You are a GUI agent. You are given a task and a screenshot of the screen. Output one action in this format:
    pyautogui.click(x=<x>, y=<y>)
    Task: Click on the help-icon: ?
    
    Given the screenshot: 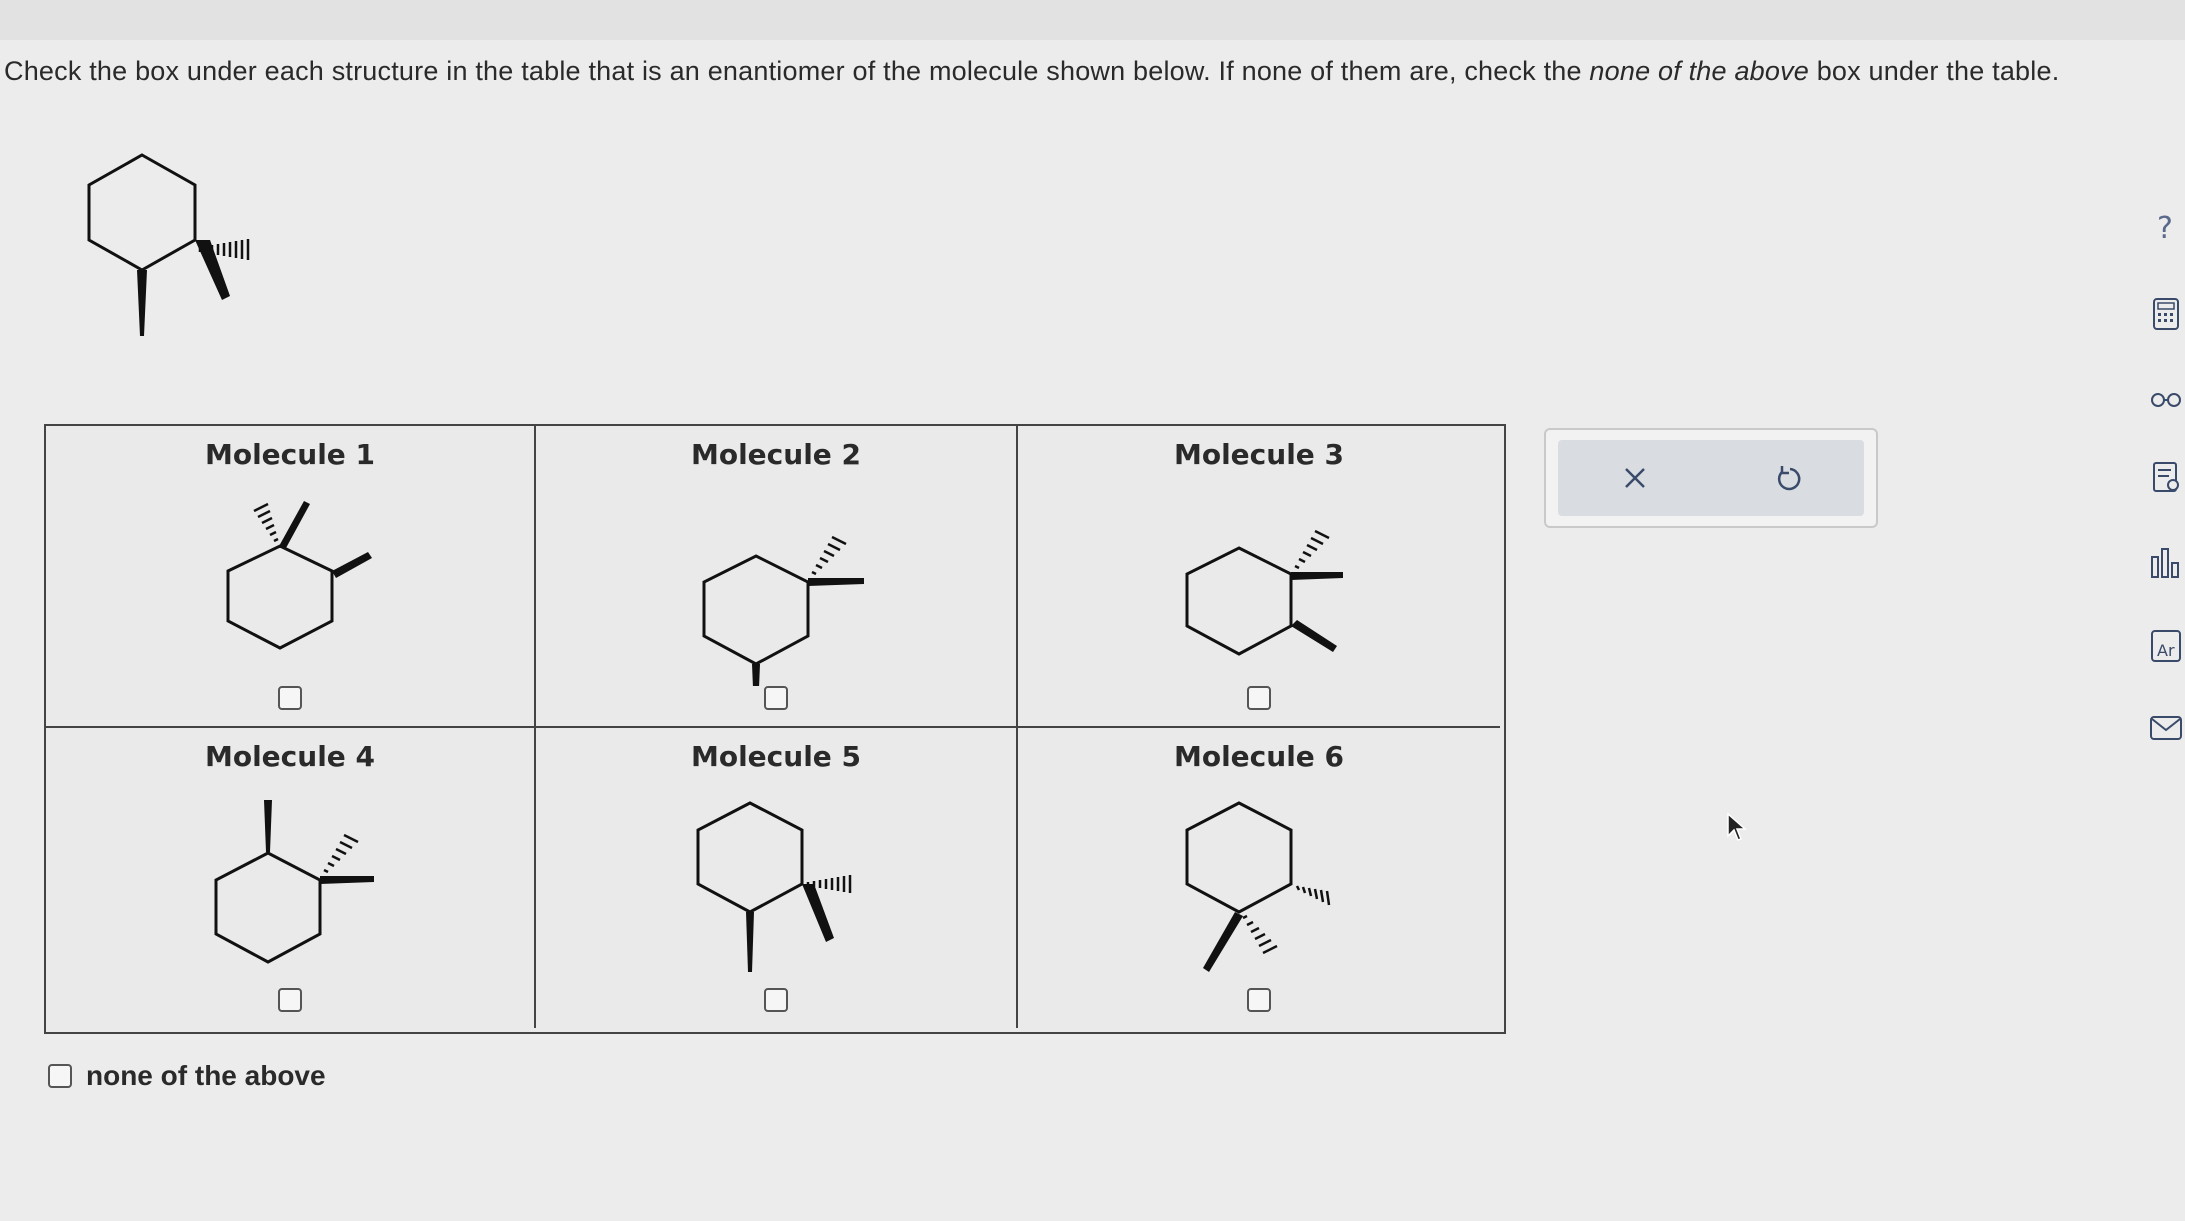 What is the action you would take?
    pyautogui.click(x=2166, y=228)
    